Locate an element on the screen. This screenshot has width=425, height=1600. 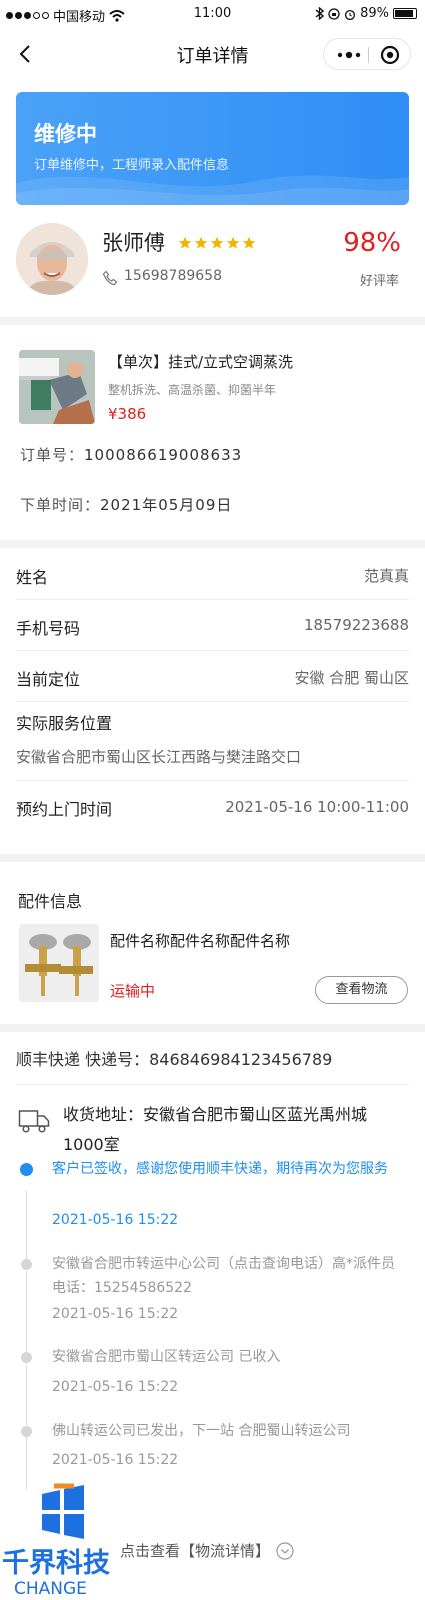
logistics-detail-link: 点击查看【物流详情】 is located at coordinates (207, 1550).